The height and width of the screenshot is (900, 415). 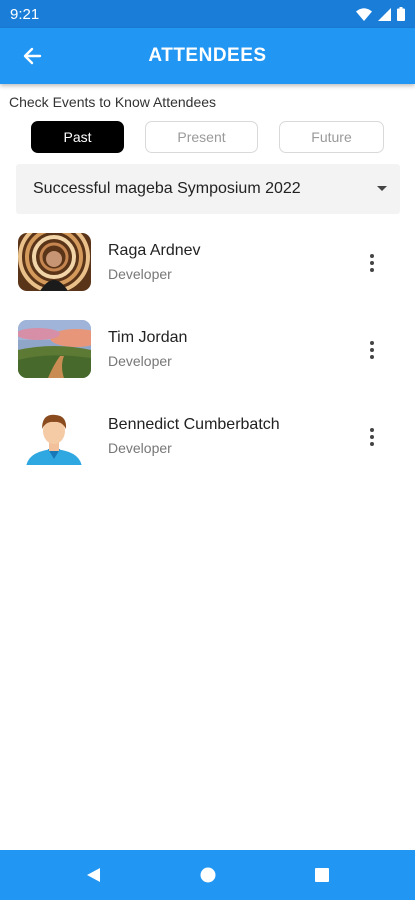 I want to click on arrow-back-icon, so click(x=32, y=56).